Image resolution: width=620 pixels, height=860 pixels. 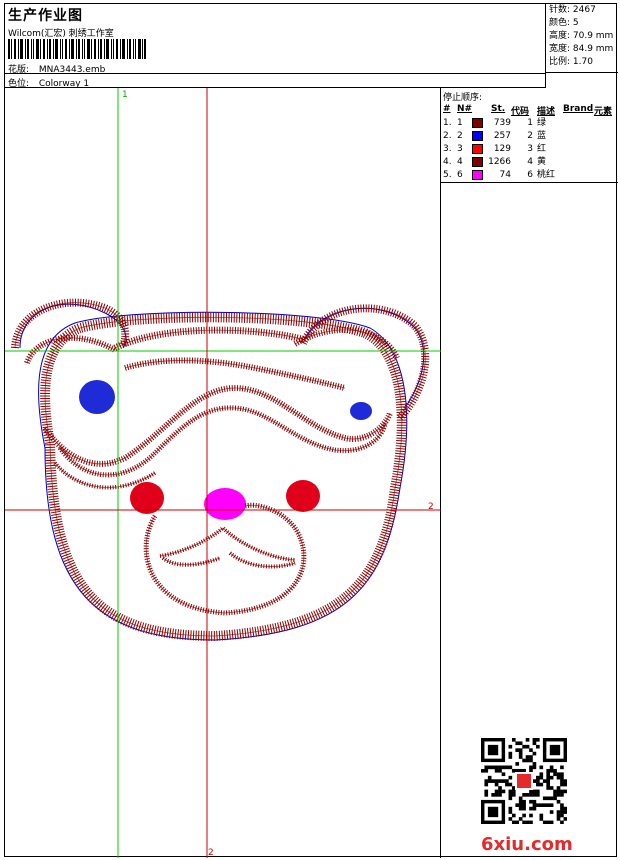 What do you see at coordinates (447, 149) in the screenshot?
I see `sequence-index: 3.` at bounding box center [447, 149].